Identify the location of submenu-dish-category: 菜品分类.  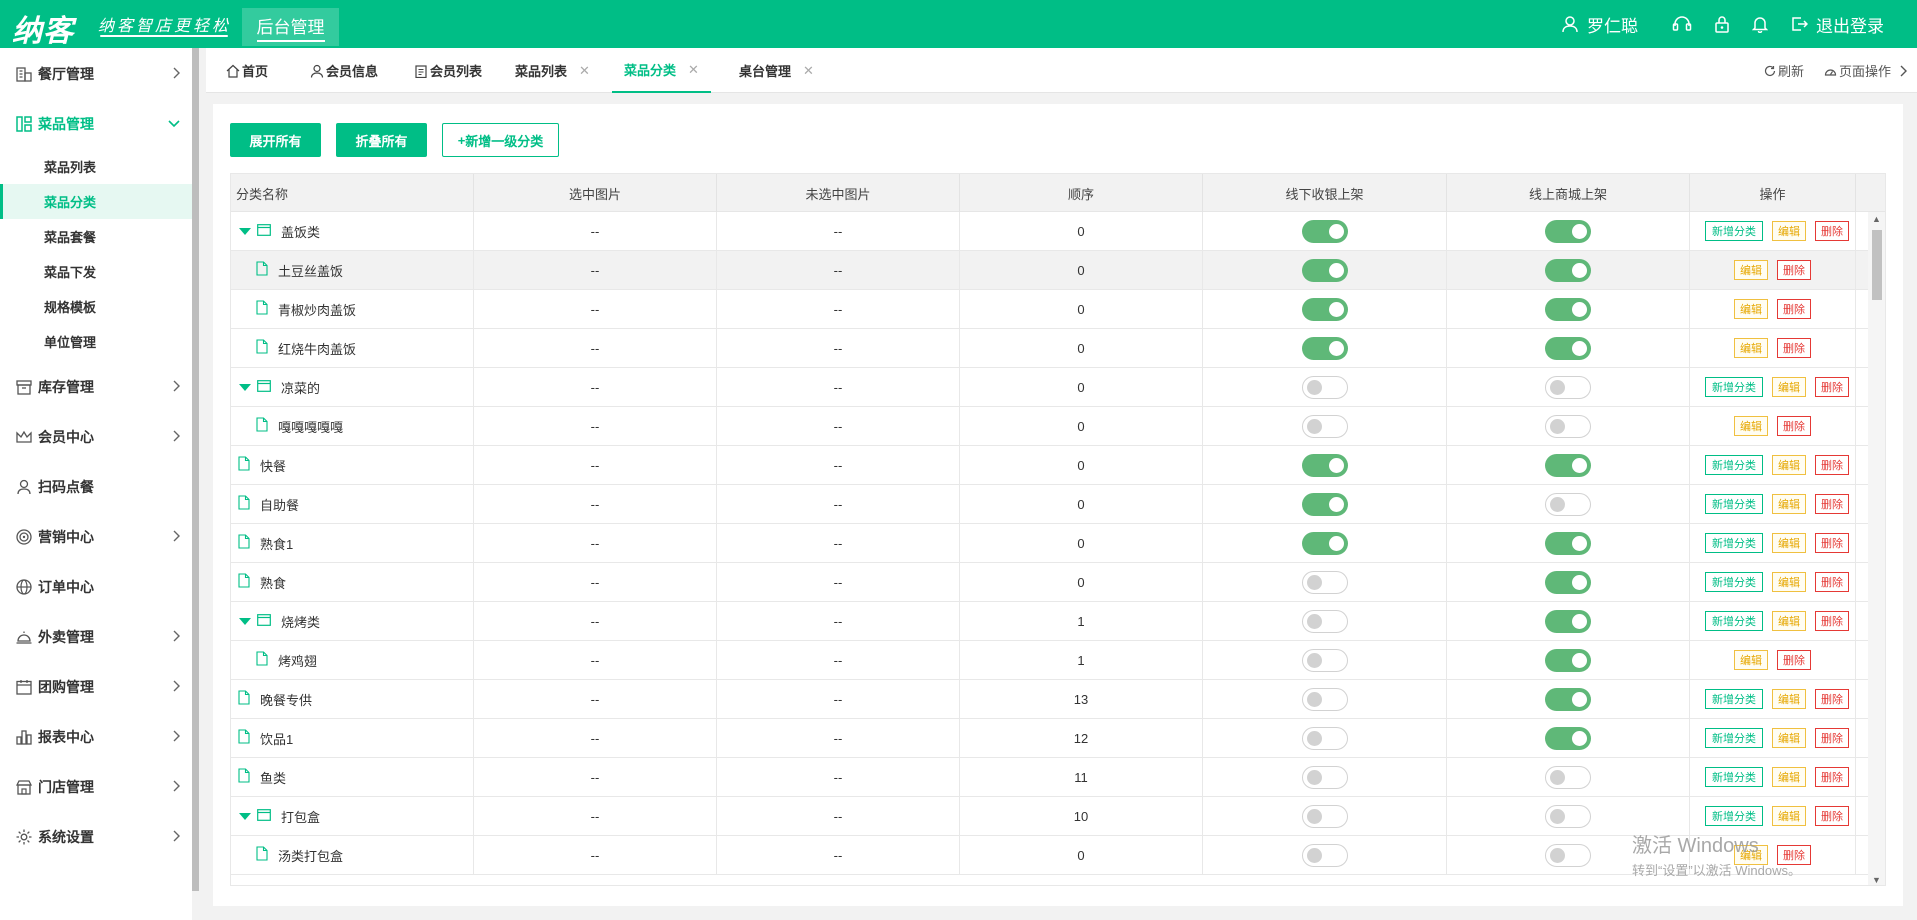
(96, 201).